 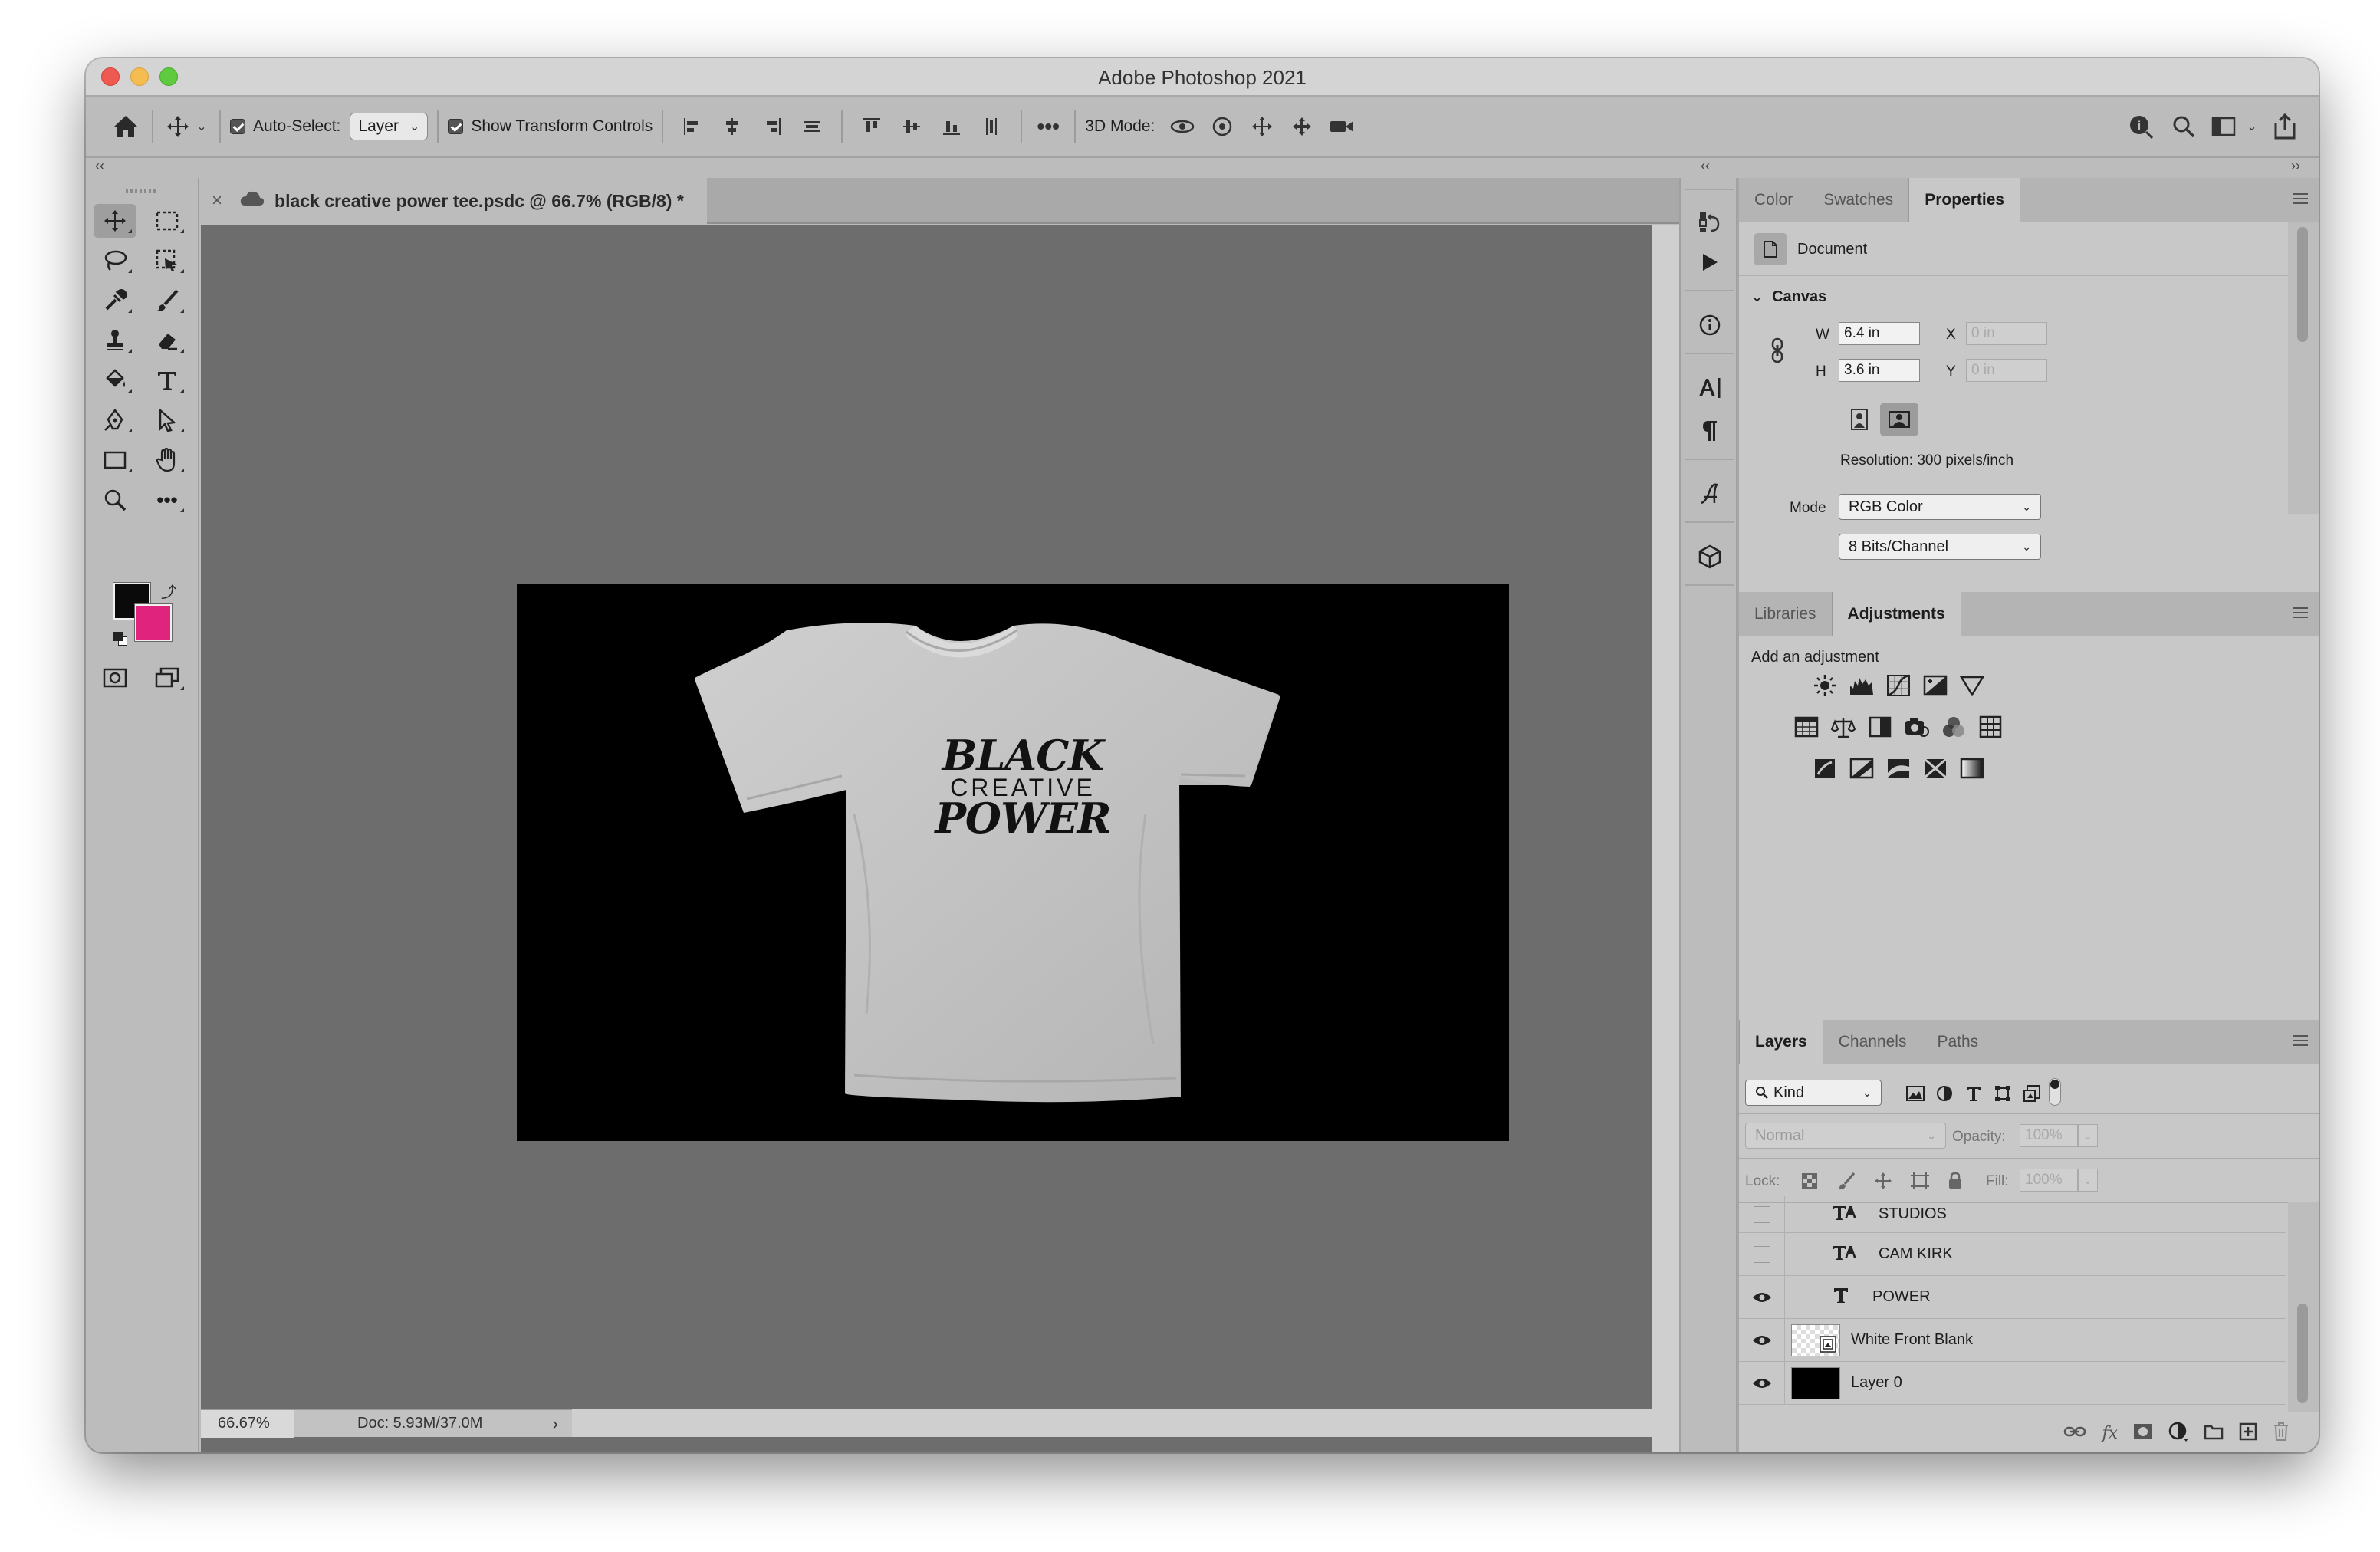 What do you see at coordinates (2178, 1434) in the screenshot?
I see `new-adjustment-layer-icon` at bounding box center [2178, 1434].